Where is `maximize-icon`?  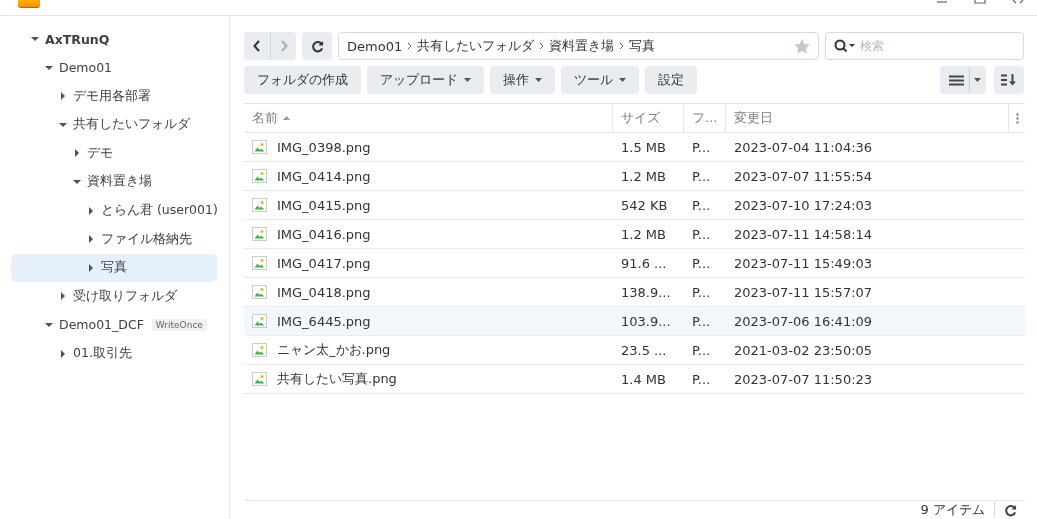
maximize-icon is located at coordinates (980, 3).